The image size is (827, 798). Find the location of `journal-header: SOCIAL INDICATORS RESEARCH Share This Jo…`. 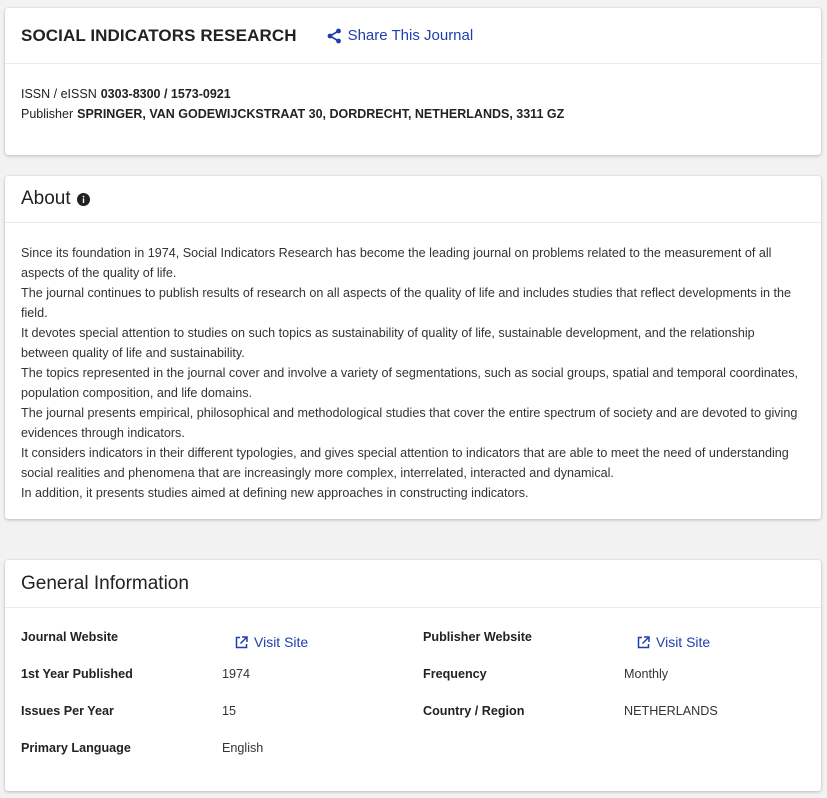

journal-header: SOCIAL INDICATORS RESEARCH Share This Jo… is located at coordinates (413, 36).